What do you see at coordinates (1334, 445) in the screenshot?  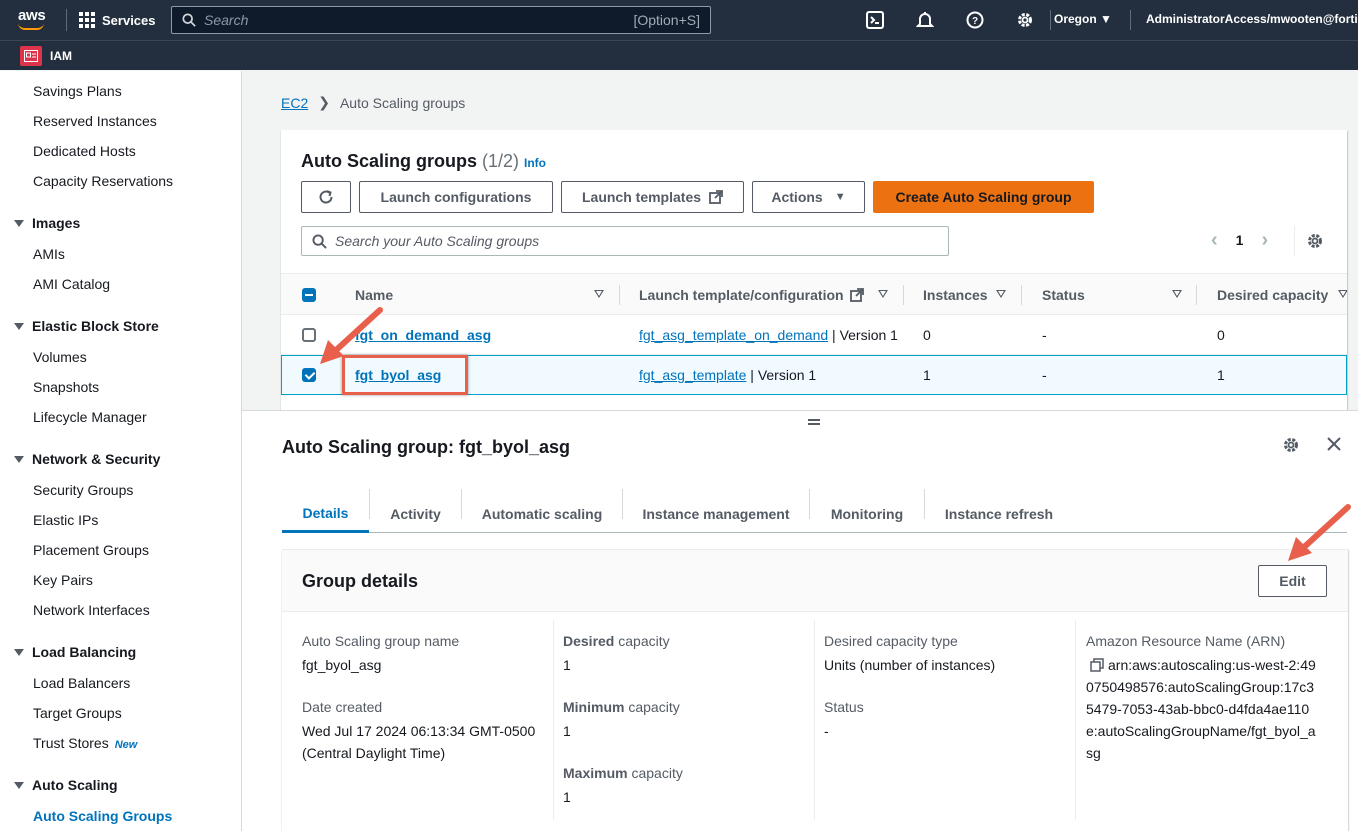 I see `close-split-panel-button` at bounding box center [1334, 445].